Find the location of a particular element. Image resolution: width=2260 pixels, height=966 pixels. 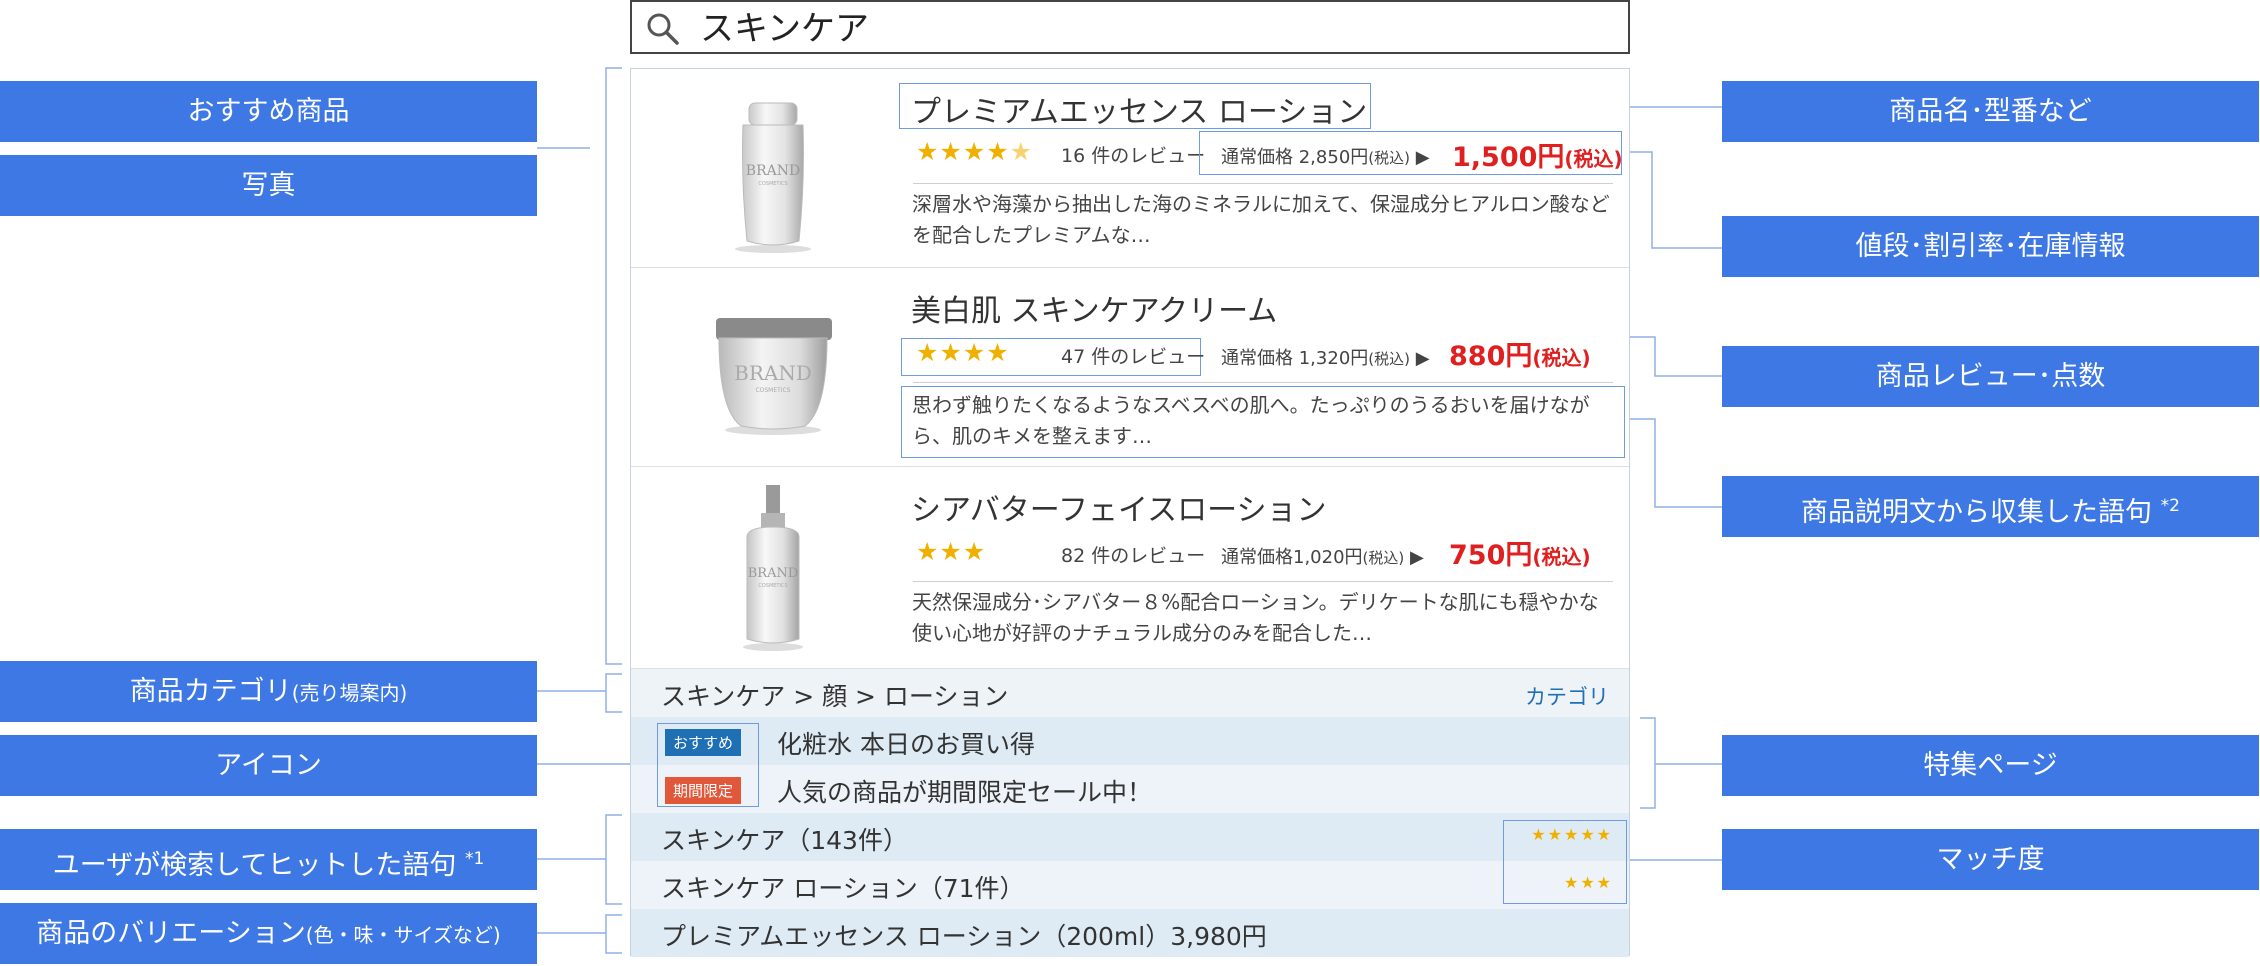

label-recommended: おすすめ商品 is located at coordinates (268, 111).